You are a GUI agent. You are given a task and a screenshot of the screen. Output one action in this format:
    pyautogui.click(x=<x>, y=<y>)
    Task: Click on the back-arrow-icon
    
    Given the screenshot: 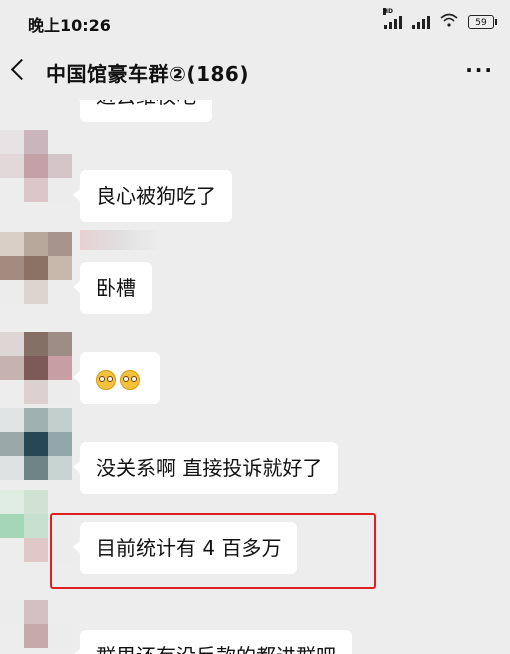 What is the action you would take?
    pyautogui.click(x=21, y=69)
    